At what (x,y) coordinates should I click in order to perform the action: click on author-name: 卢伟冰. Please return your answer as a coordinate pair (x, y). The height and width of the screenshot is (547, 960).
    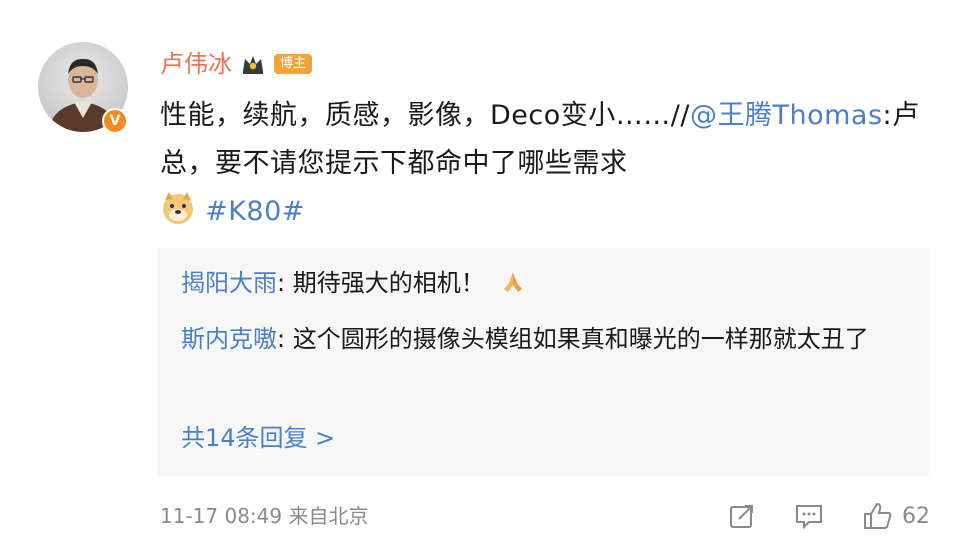
    Looking at the image, I should click on (196, 64).